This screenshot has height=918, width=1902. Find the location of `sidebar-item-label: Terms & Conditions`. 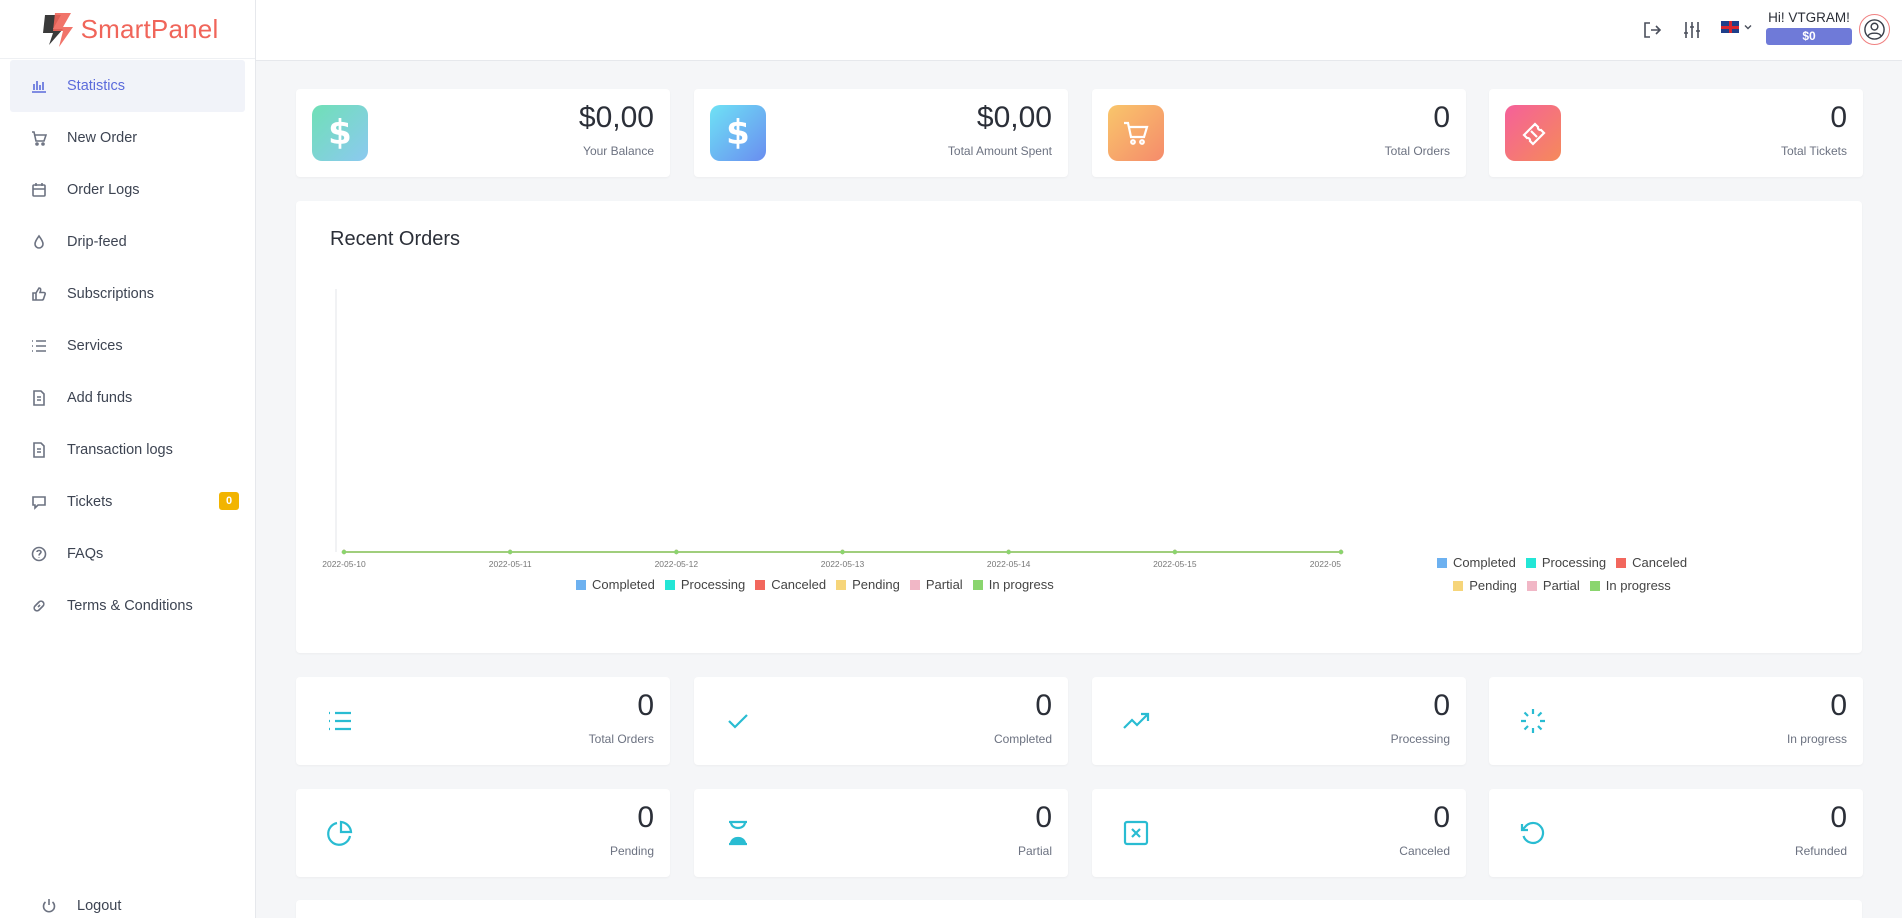

sidebar-item-label: Terms & Conditions is located at coordinates (130, 606).